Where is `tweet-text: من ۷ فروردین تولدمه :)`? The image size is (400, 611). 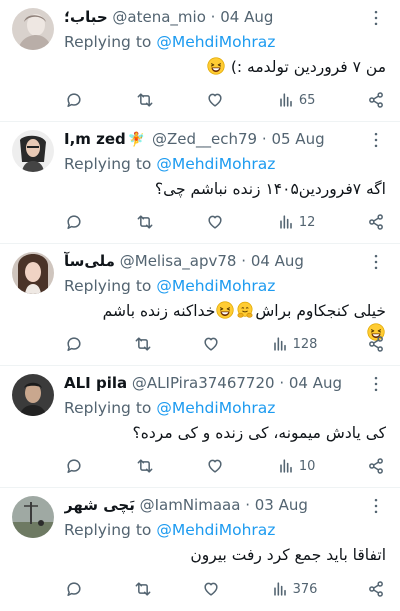 tweet-text: من ۷ فروردین تولدمه :) is located at coordinates (225, 67).